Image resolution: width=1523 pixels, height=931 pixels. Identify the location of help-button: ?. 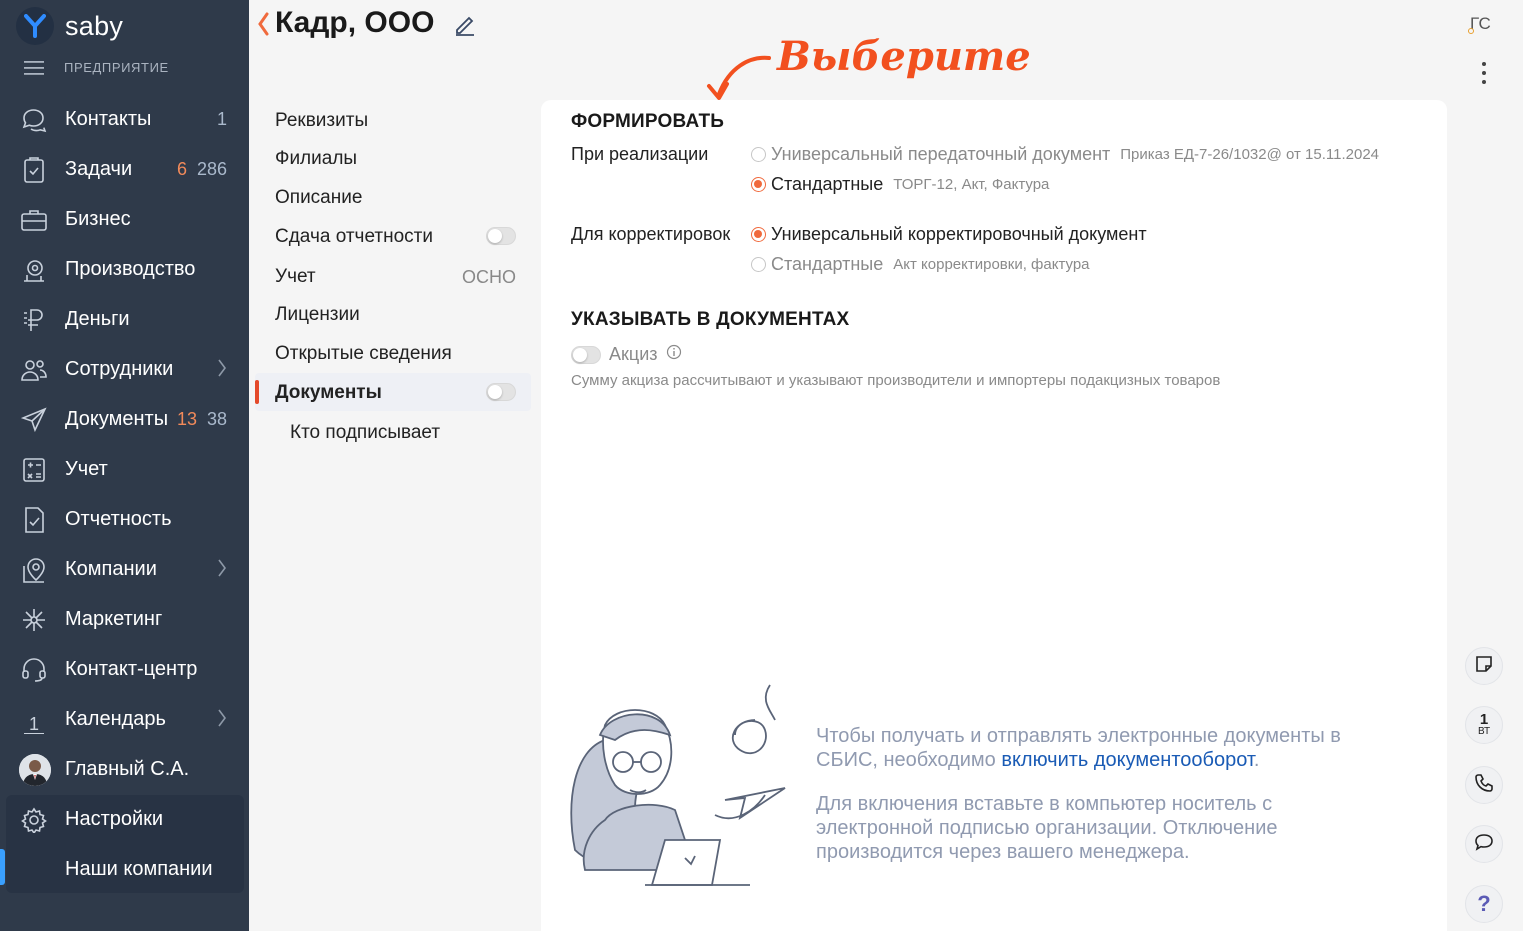
(1484, 904).